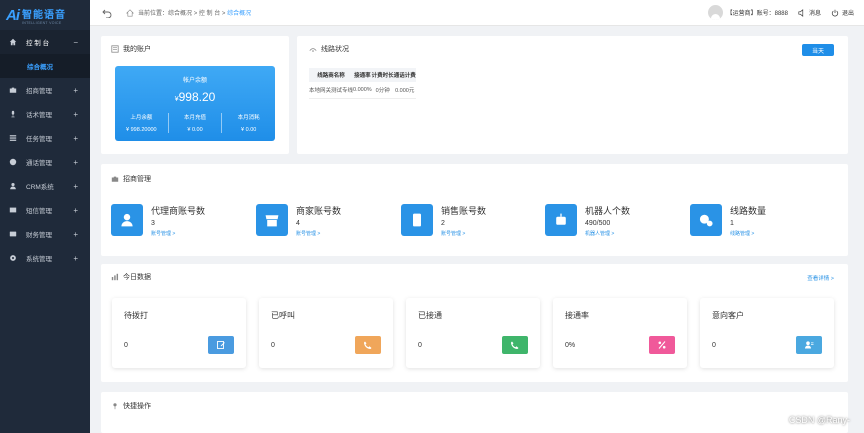 This screenshot has width=864, height=433. I want to click on sidebar-subitem-overview: 综合概况, so click(45, 66).